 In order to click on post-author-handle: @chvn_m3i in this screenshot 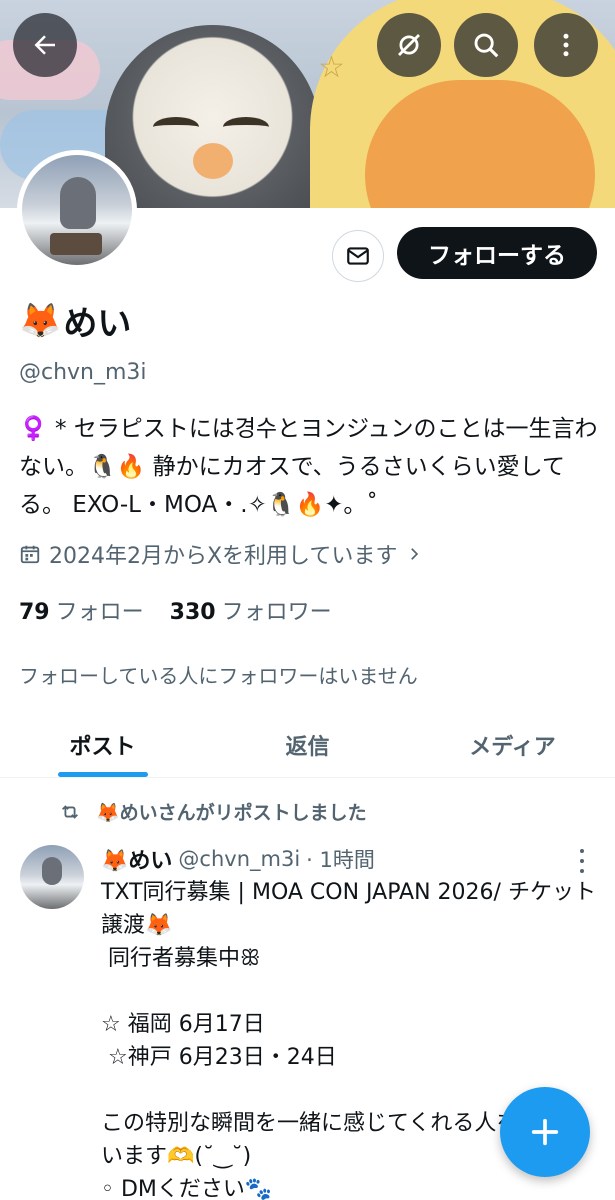, I will do `click(239, 859)`.